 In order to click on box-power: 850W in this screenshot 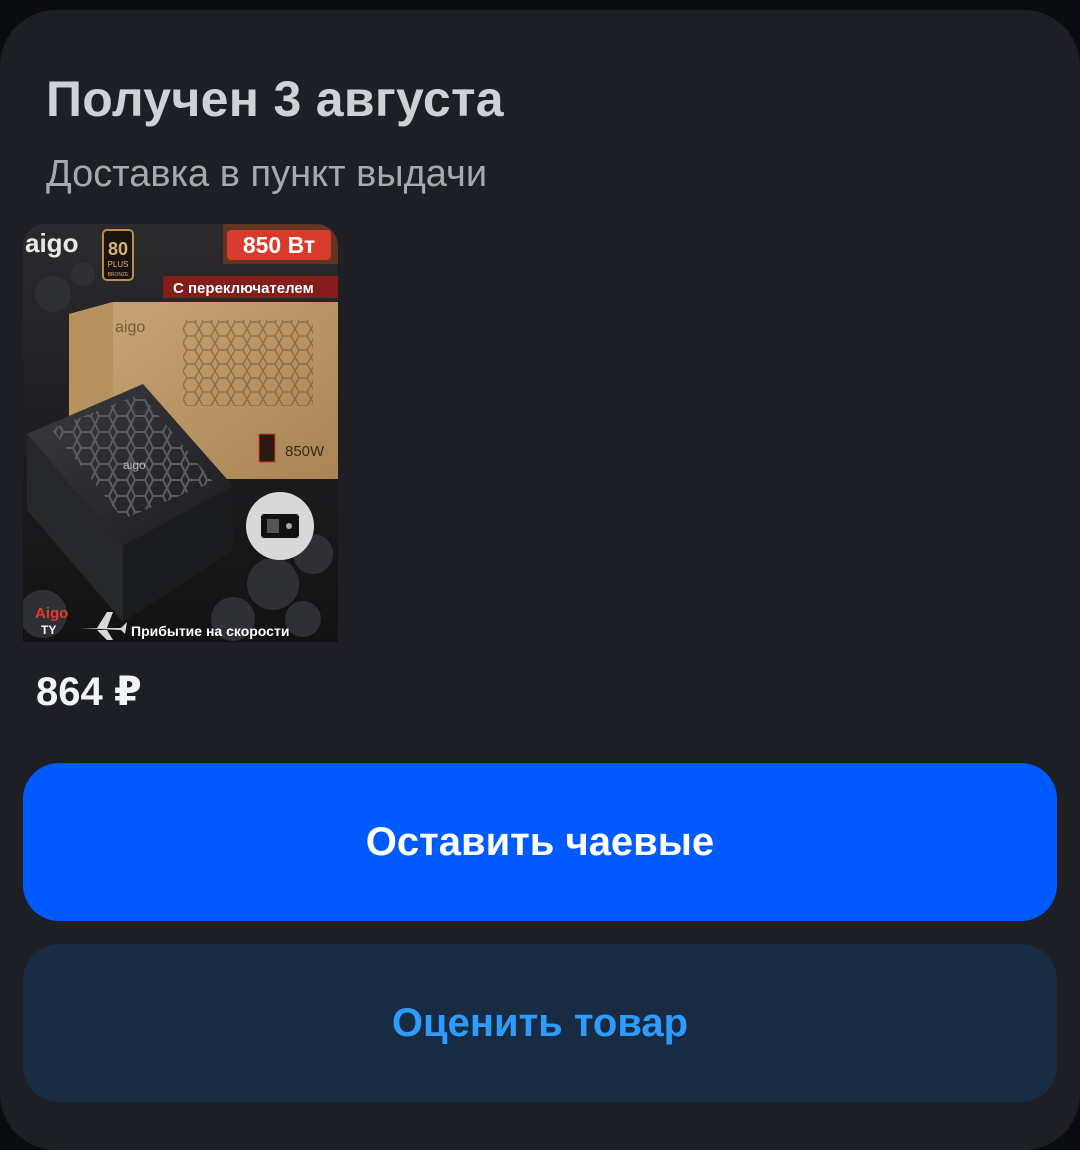, I will do `click(305, 451)`.